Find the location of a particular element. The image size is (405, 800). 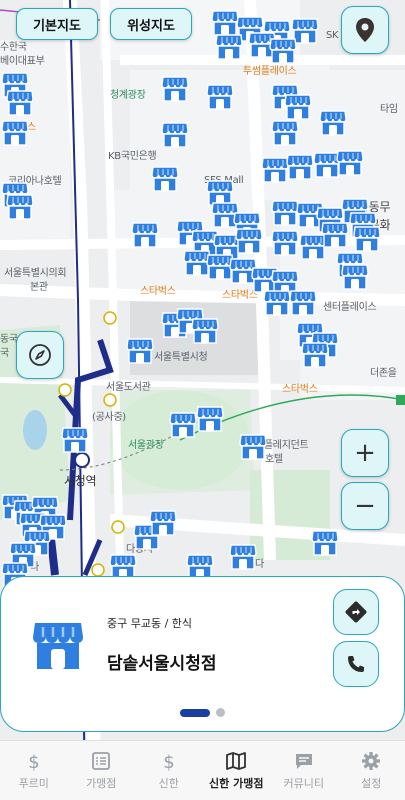

pager-dot is located at coordinates (220, 712).